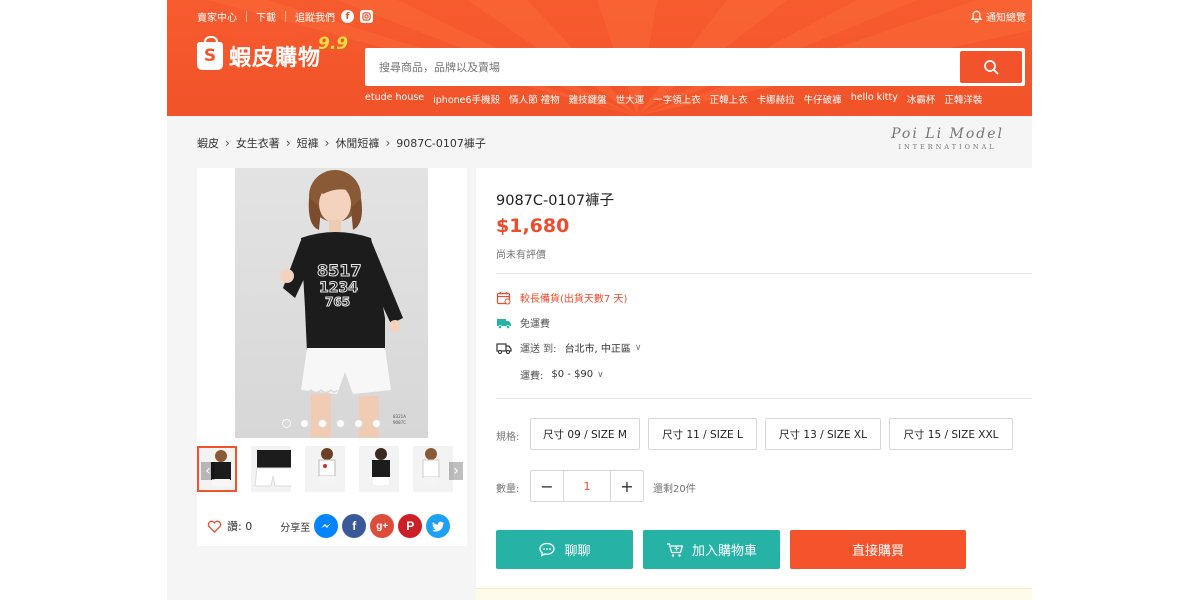 This screenshot has height=600, width=1200. What do you see at coordinates (538, 349) in the screenshot?
I see `ship-to-label: 運送 到:` at bounding box center [538, 349].